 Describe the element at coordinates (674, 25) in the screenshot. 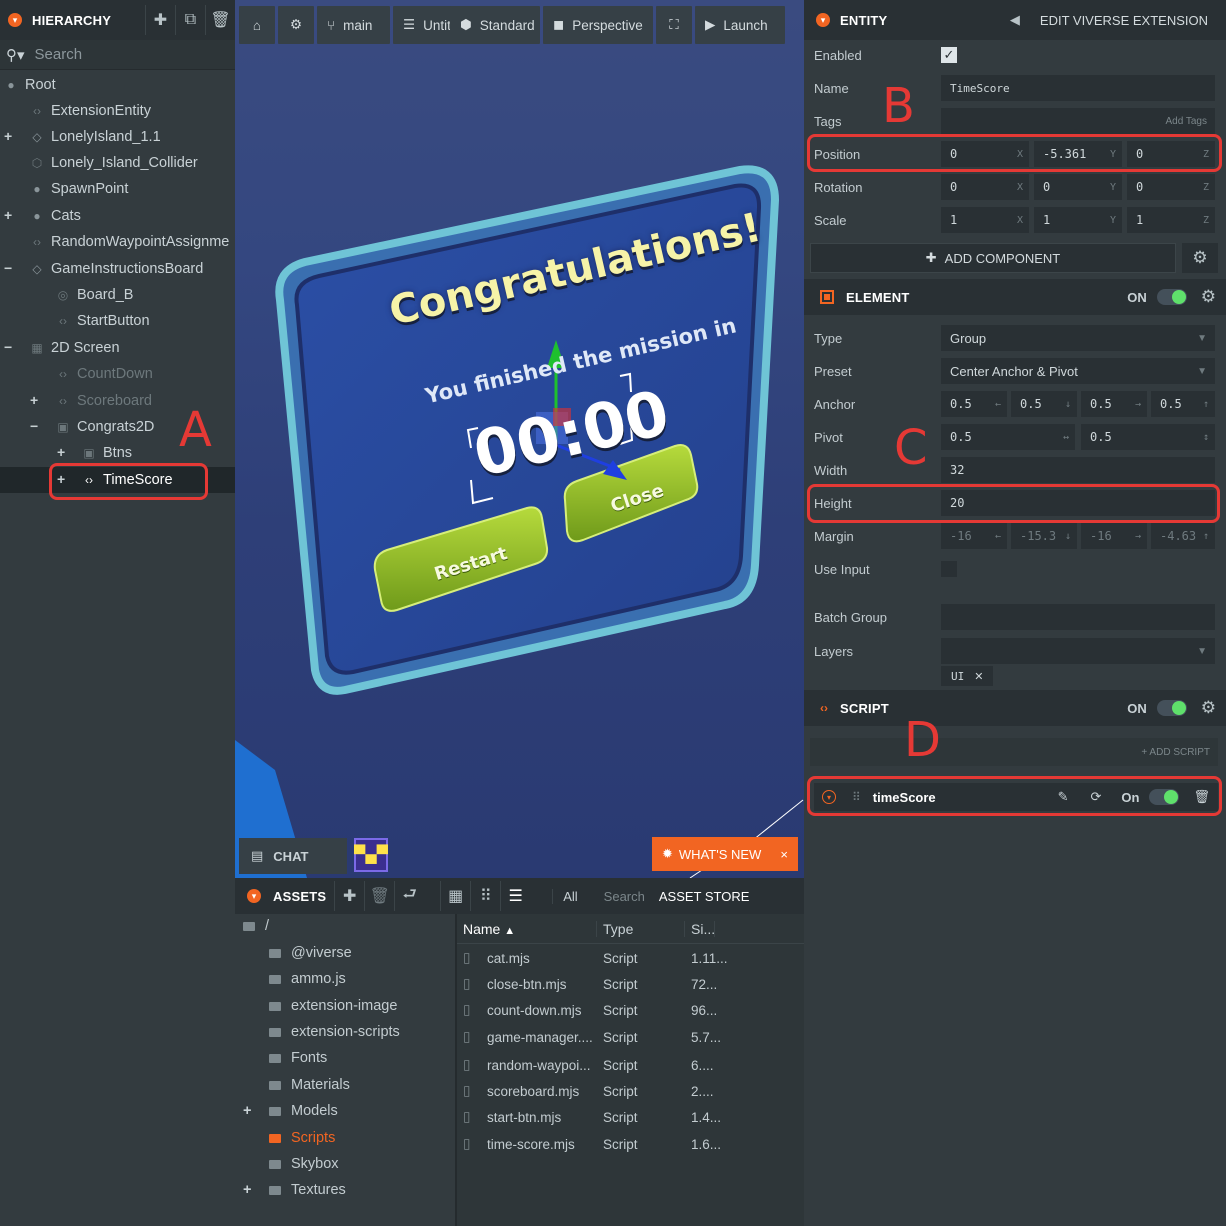

I see `fullscreen-button: ⛶` at that location.